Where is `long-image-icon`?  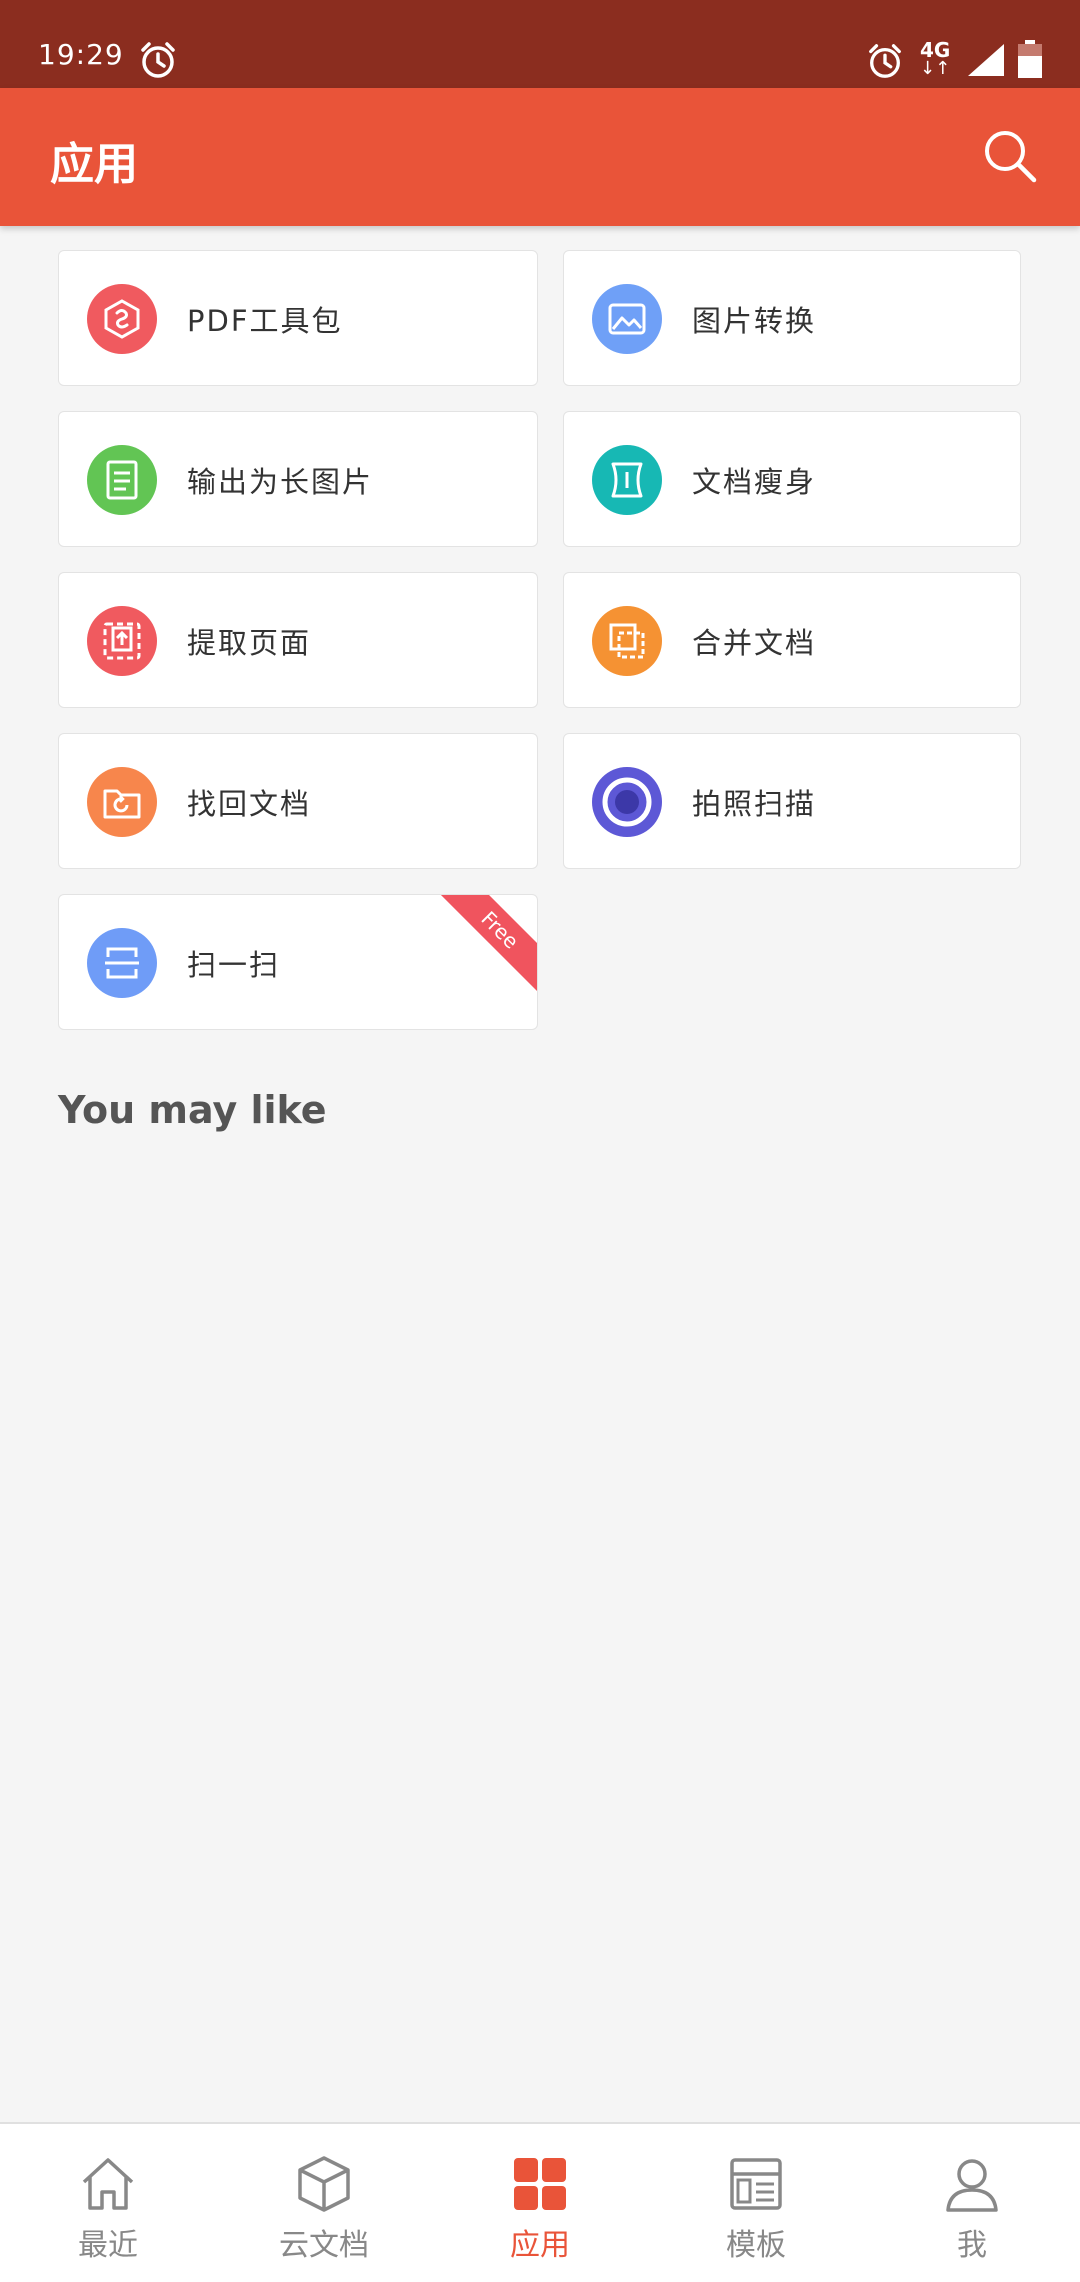
long-image-icon is located at coordinates (122, 480).